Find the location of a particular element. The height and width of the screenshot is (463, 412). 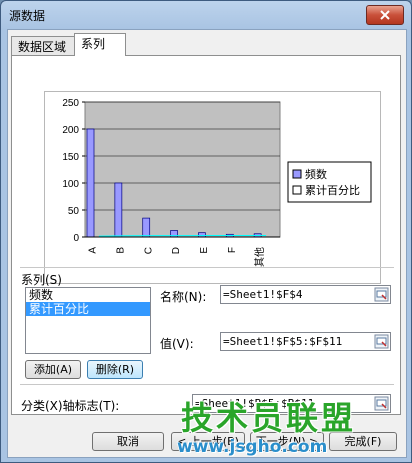

watermark-url: www.jsgho.com is located at coordinates (252, 447).